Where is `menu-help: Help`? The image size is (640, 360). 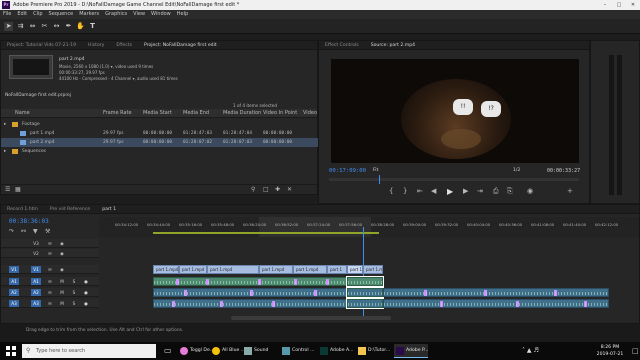 menu-help: Help is located at coordinates (182, 14).